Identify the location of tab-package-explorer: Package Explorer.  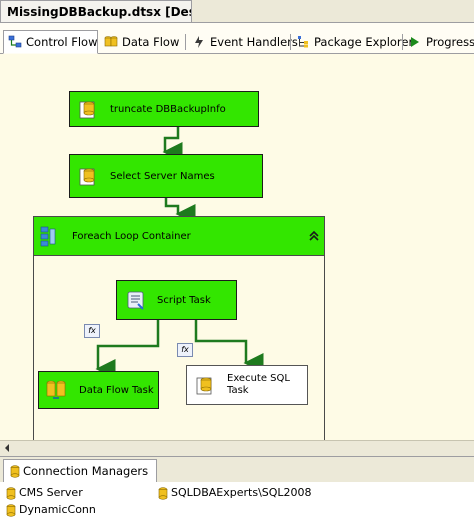
(352, 42).